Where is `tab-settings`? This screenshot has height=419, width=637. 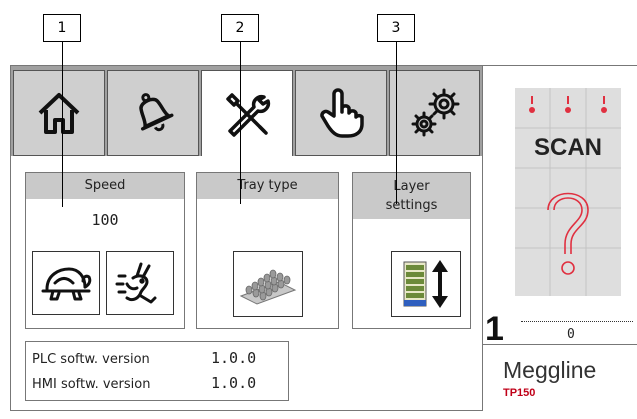
tab-settings is located at coordinates (434, 113).